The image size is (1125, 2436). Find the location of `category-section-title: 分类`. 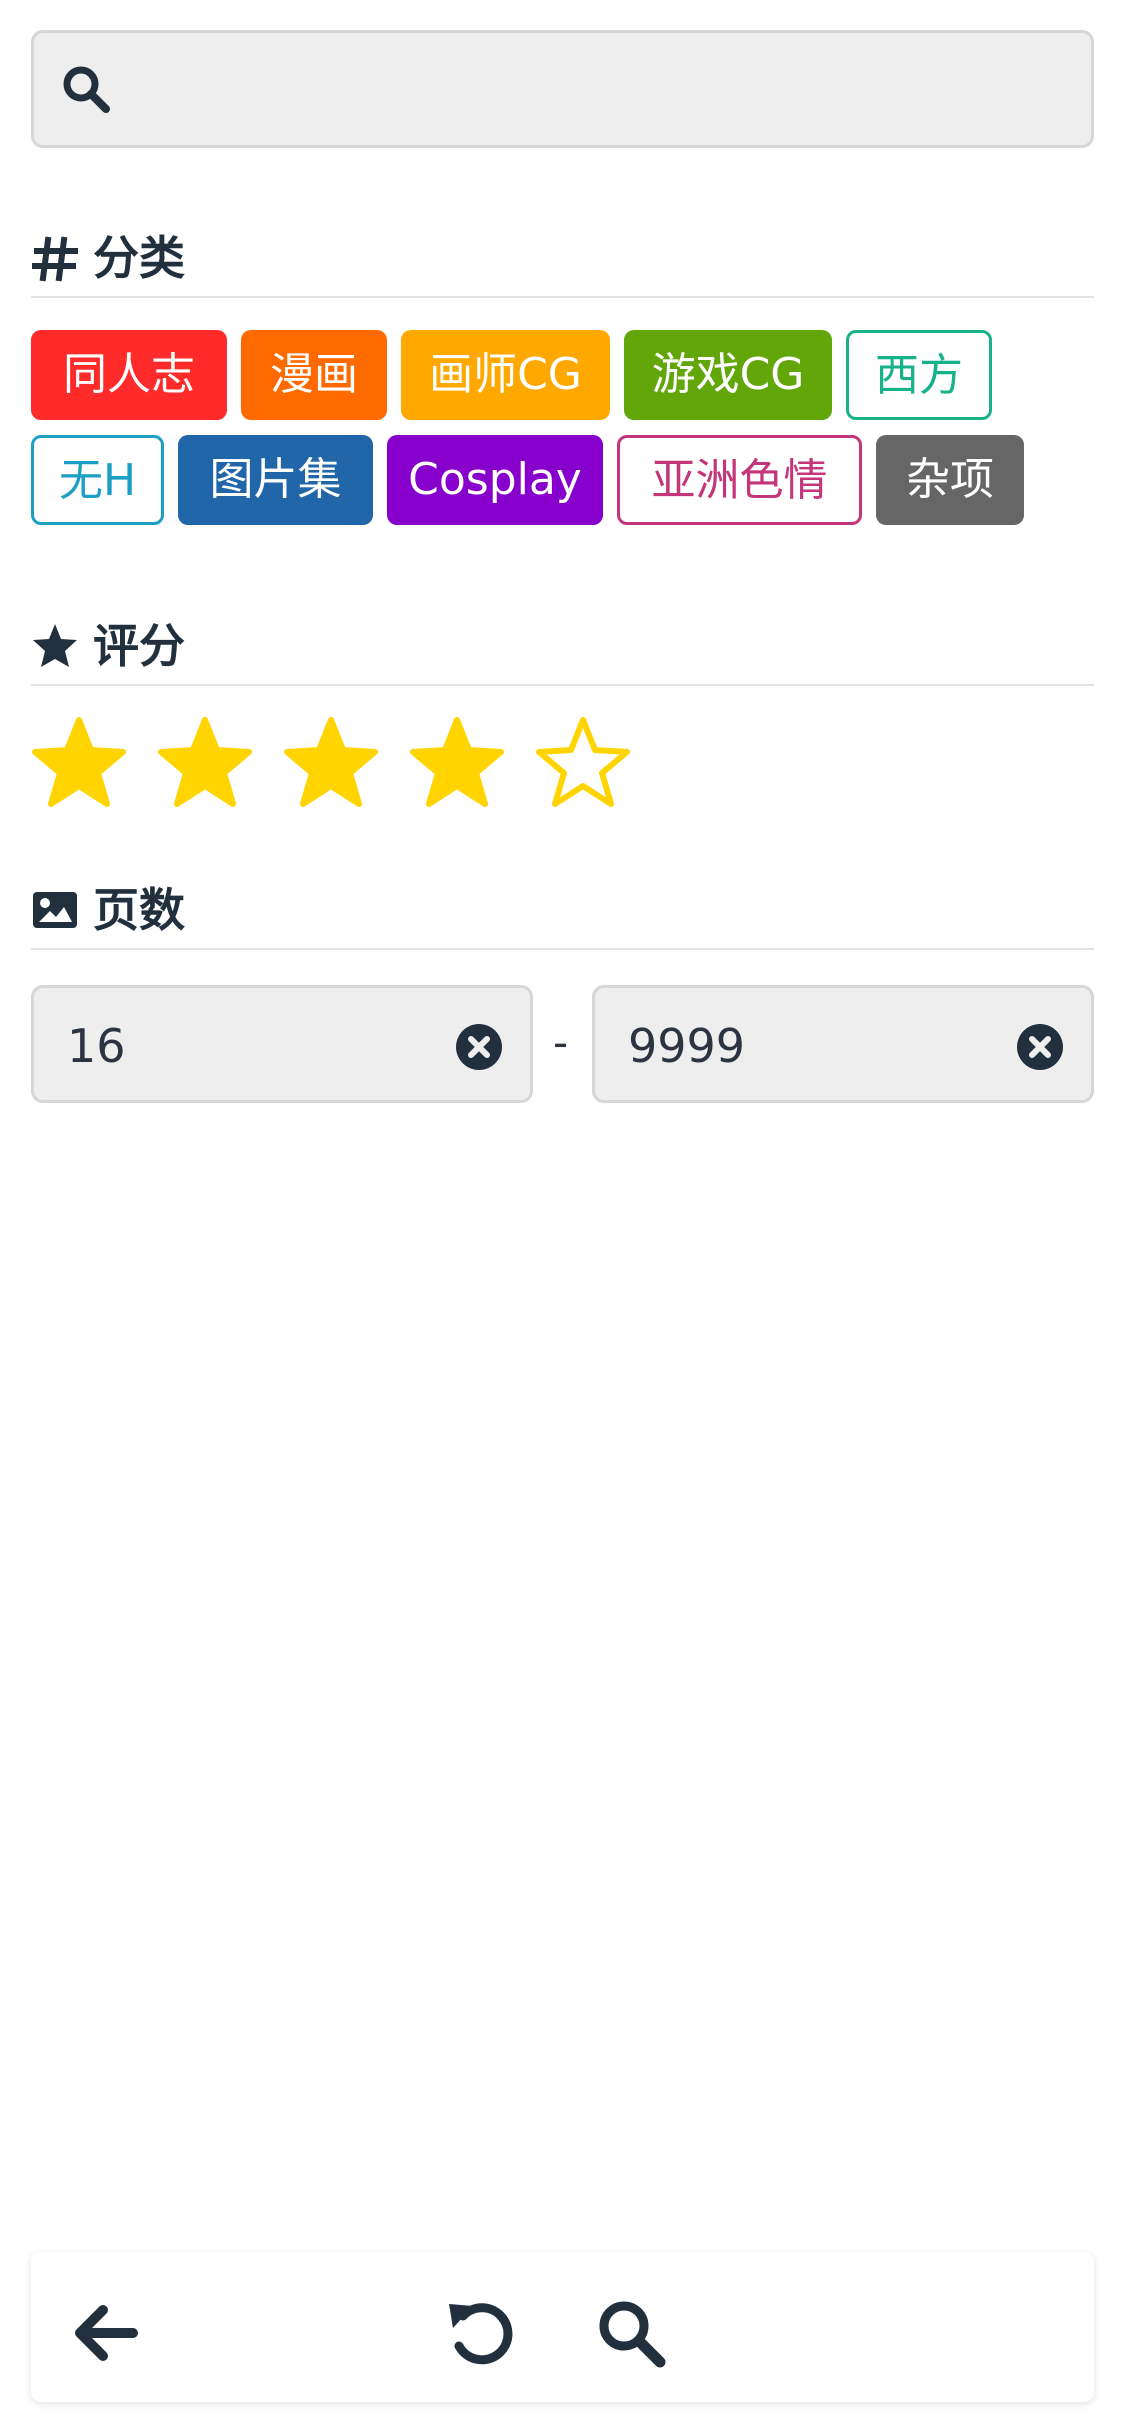

category-section-title: 分类 is located at coordinates (139, 258).